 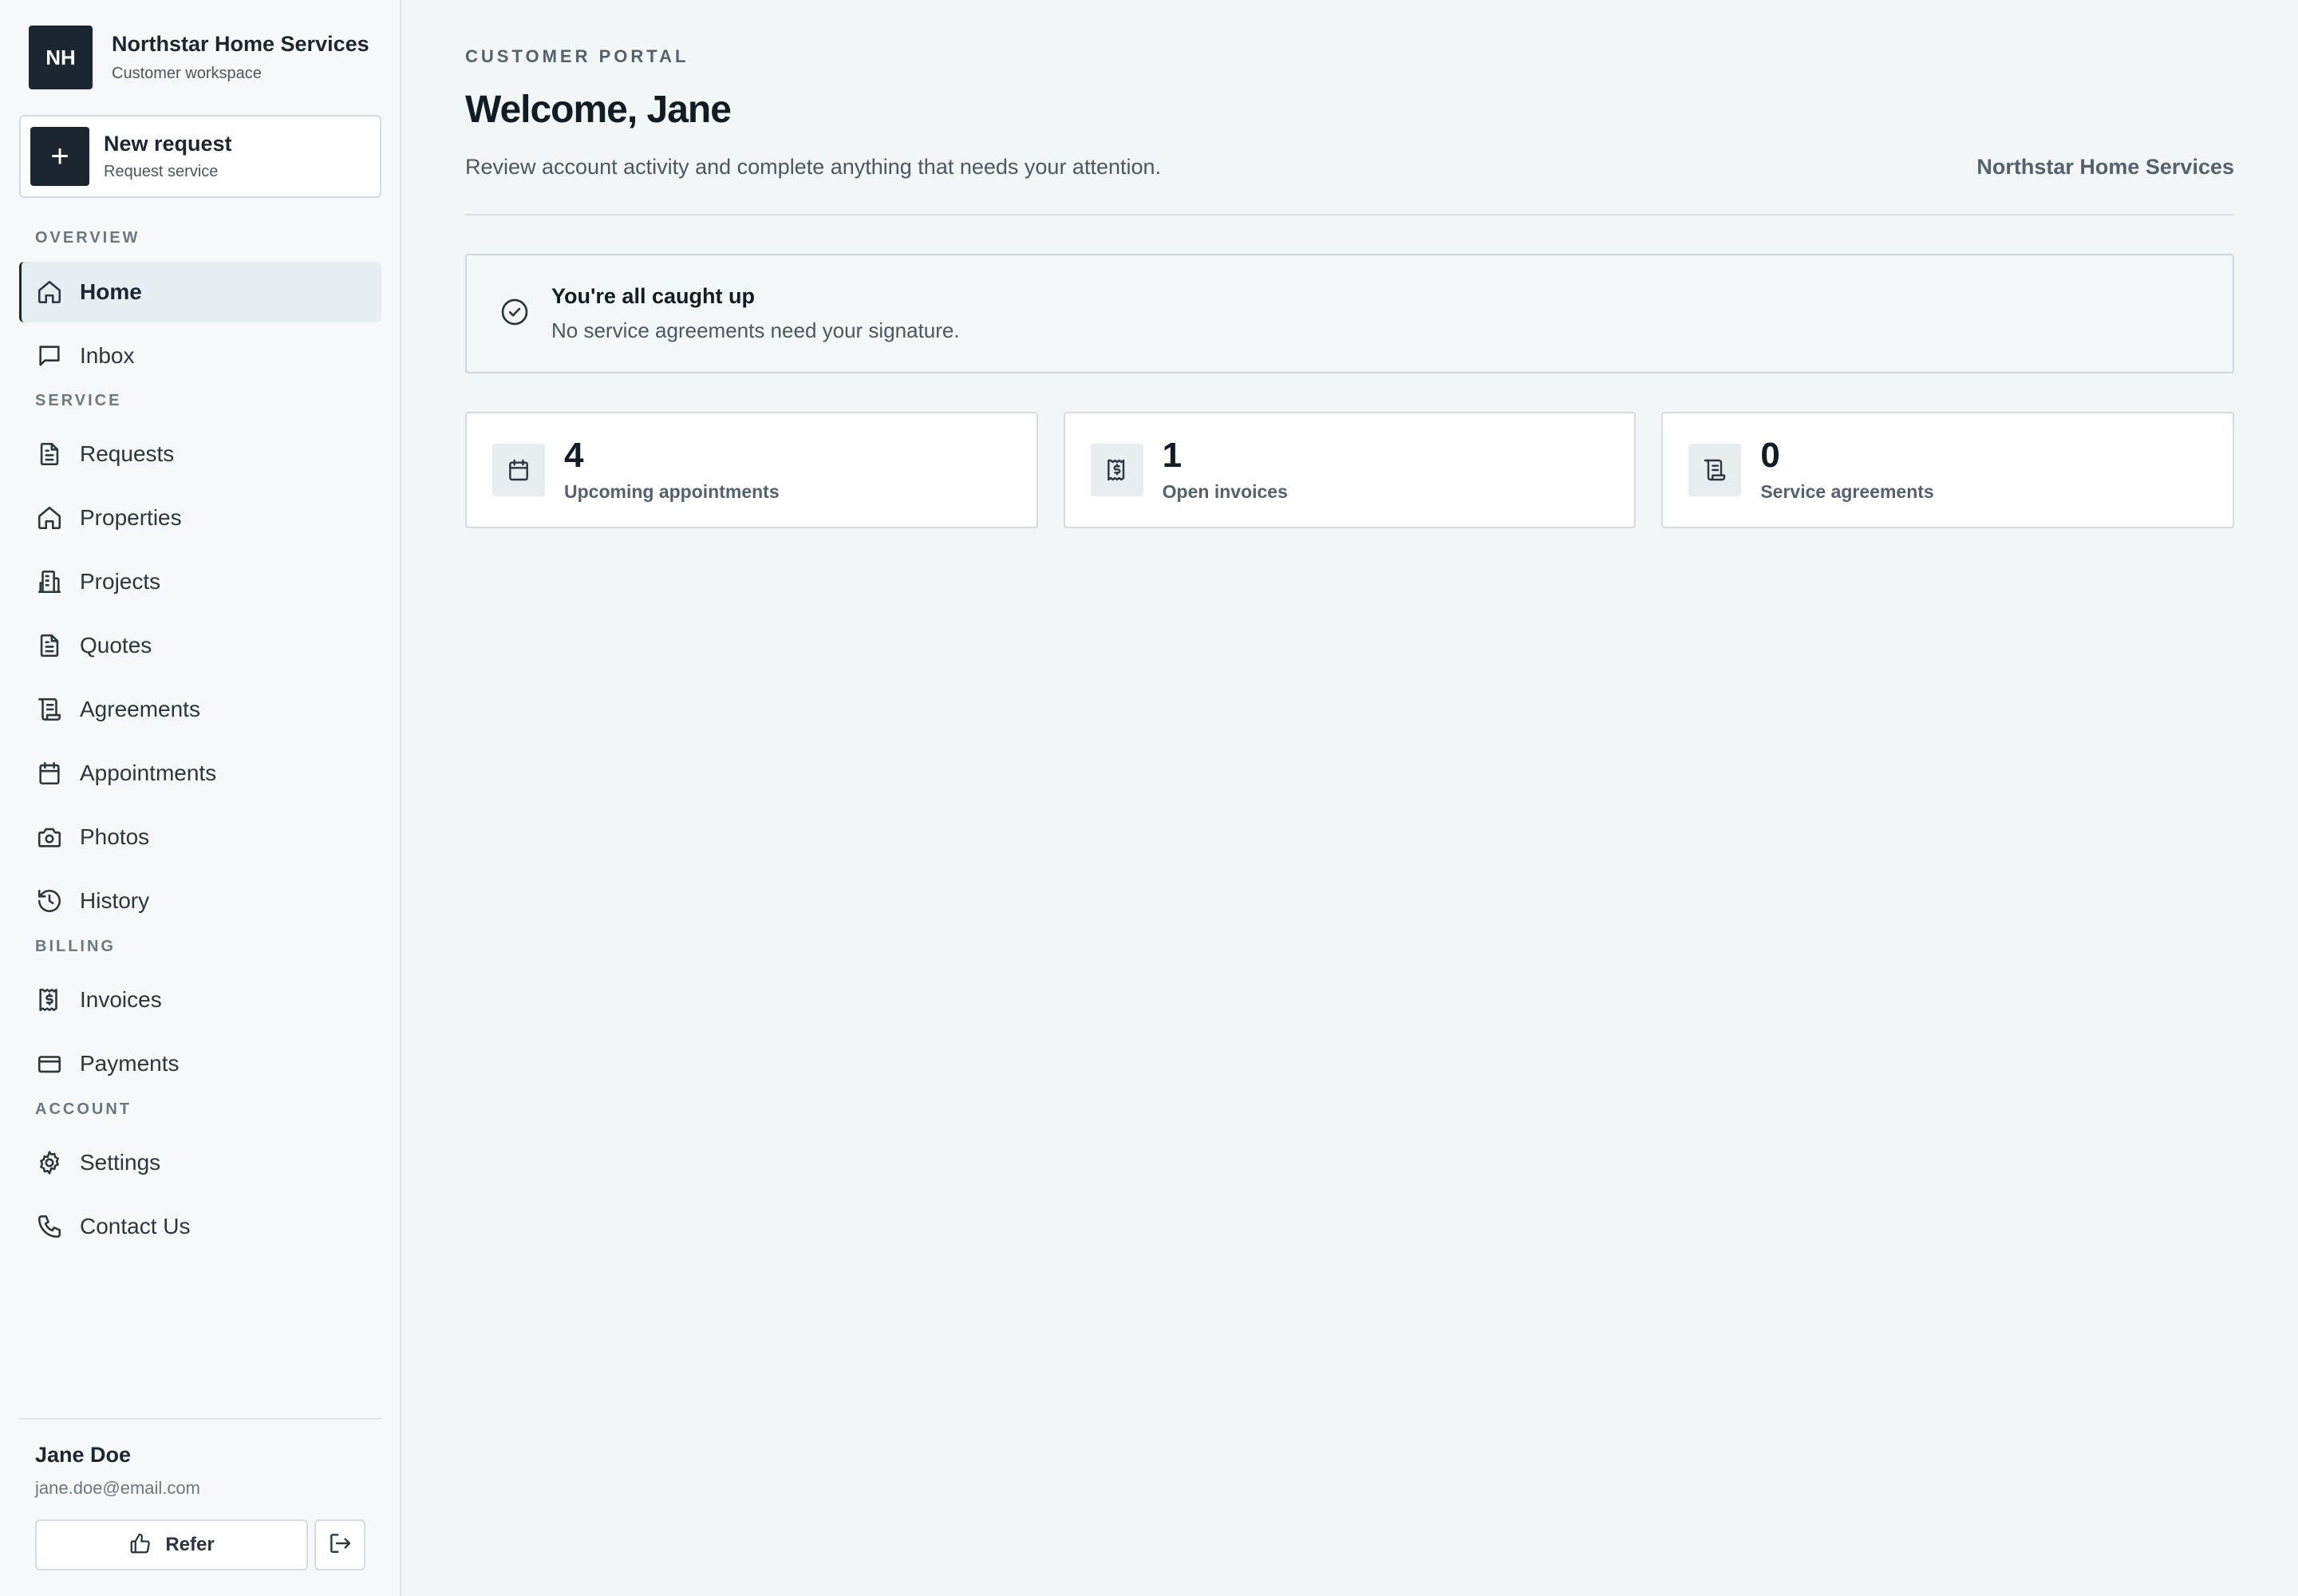 What do you see at coordinates (200, 581) in the screenshot?
I see `sidebar-item-projects: Projects` at bounding box center [200, 581].